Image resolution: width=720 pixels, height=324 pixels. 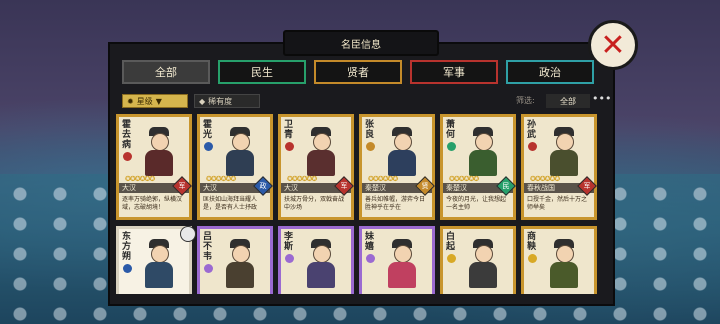 I want to click on close-icon: ✕, so click(x=613, y=45).